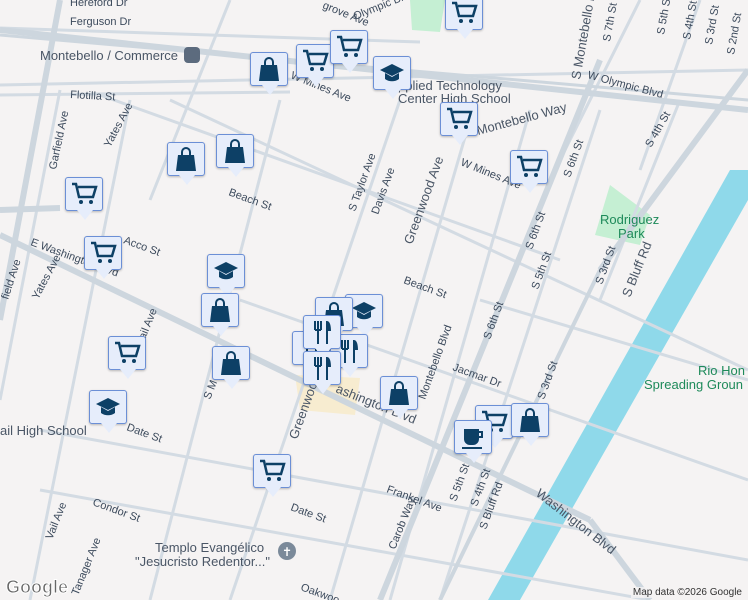  I want to click on street-label: Tanager Ave, so click(87, 566).